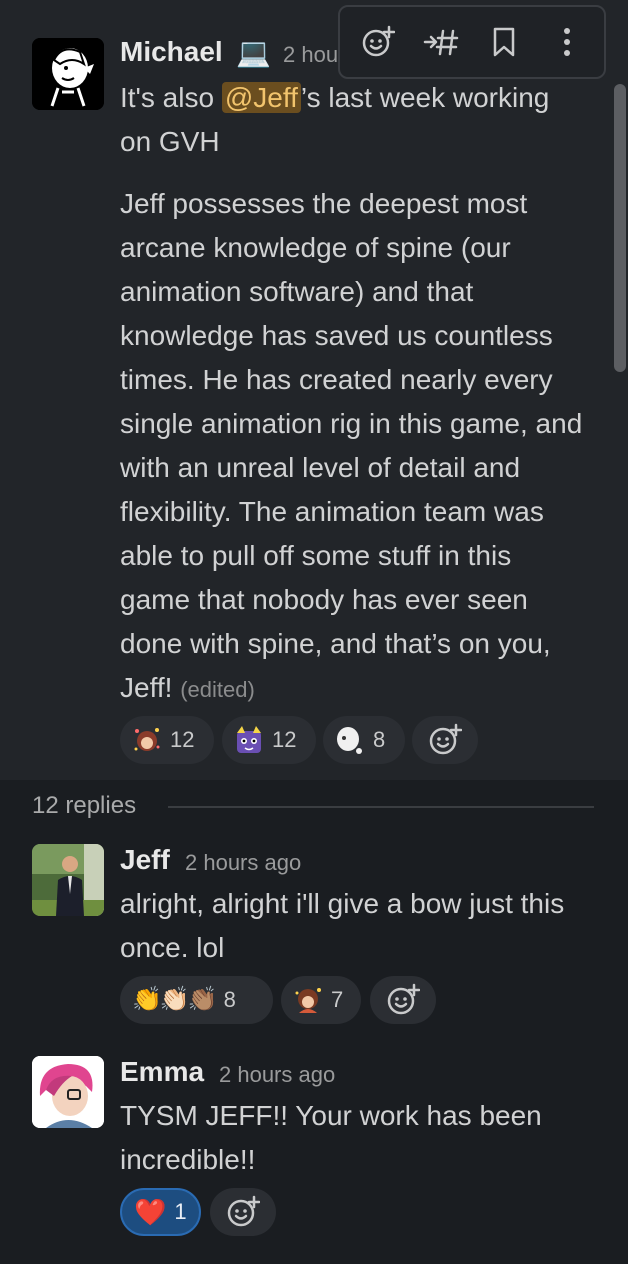 The width and height of the screenshot is (628, 1264). What do you see at coordinates (324, 203) in the screenshot?
I see `message-line: Jeff possesses the deepest most` at bounding box center [324, 203].